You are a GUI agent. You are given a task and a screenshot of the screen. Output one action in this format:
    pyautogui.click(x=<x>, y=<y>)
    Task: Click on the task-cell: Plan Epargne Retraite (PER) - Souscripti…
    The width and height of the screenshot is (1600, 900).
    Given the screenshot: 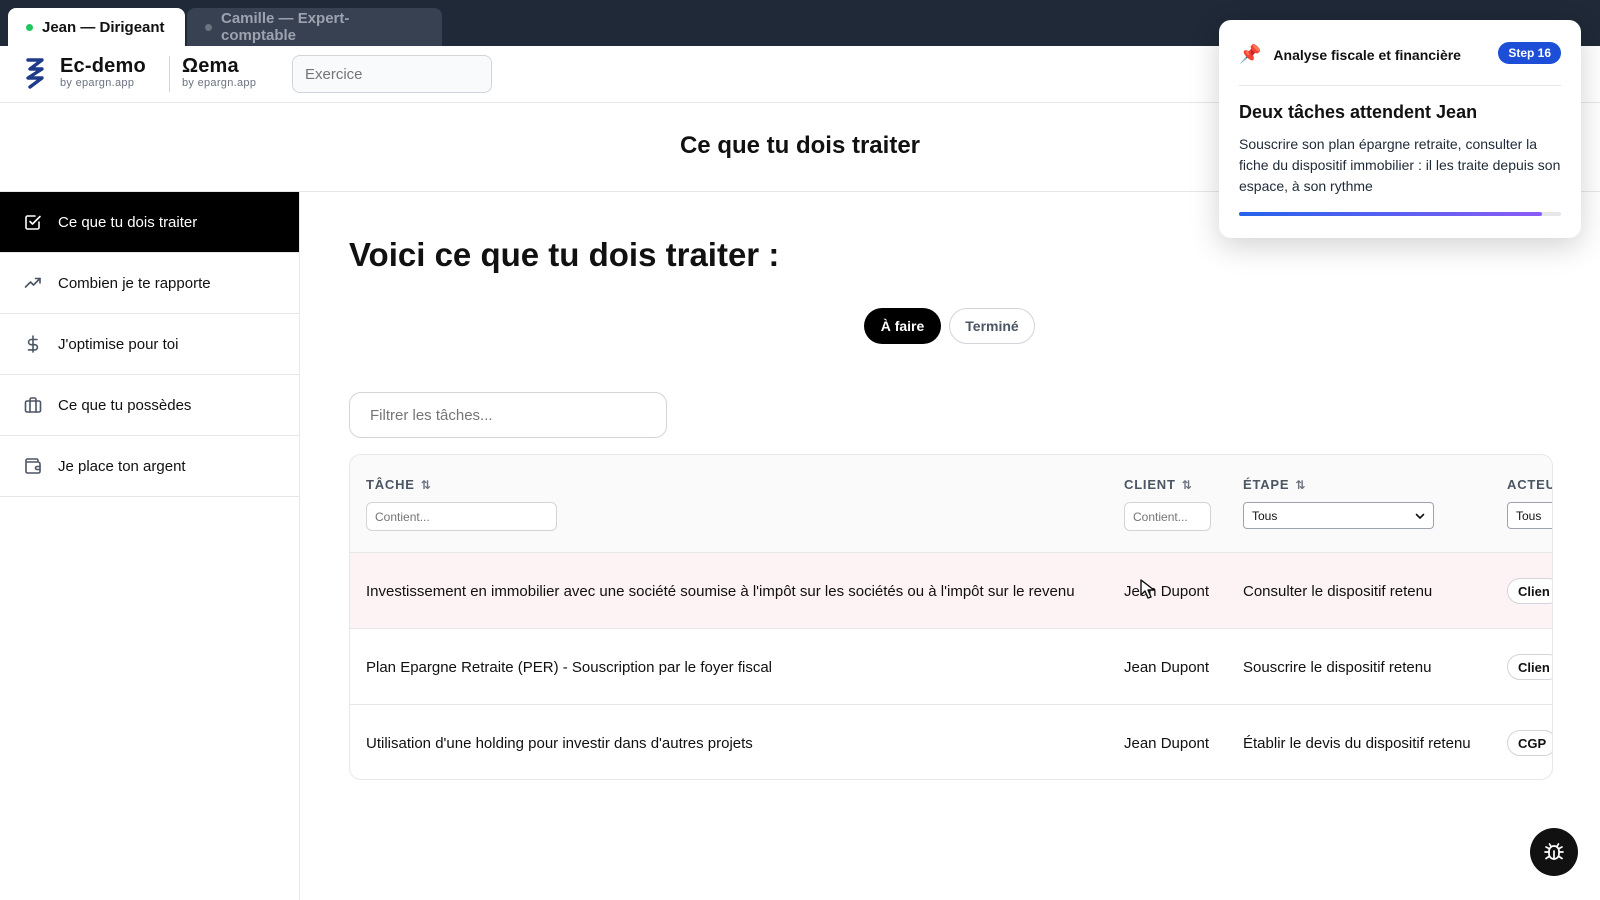 What is the action you would take?
    pyautogui.click(x=569, y=667)
    